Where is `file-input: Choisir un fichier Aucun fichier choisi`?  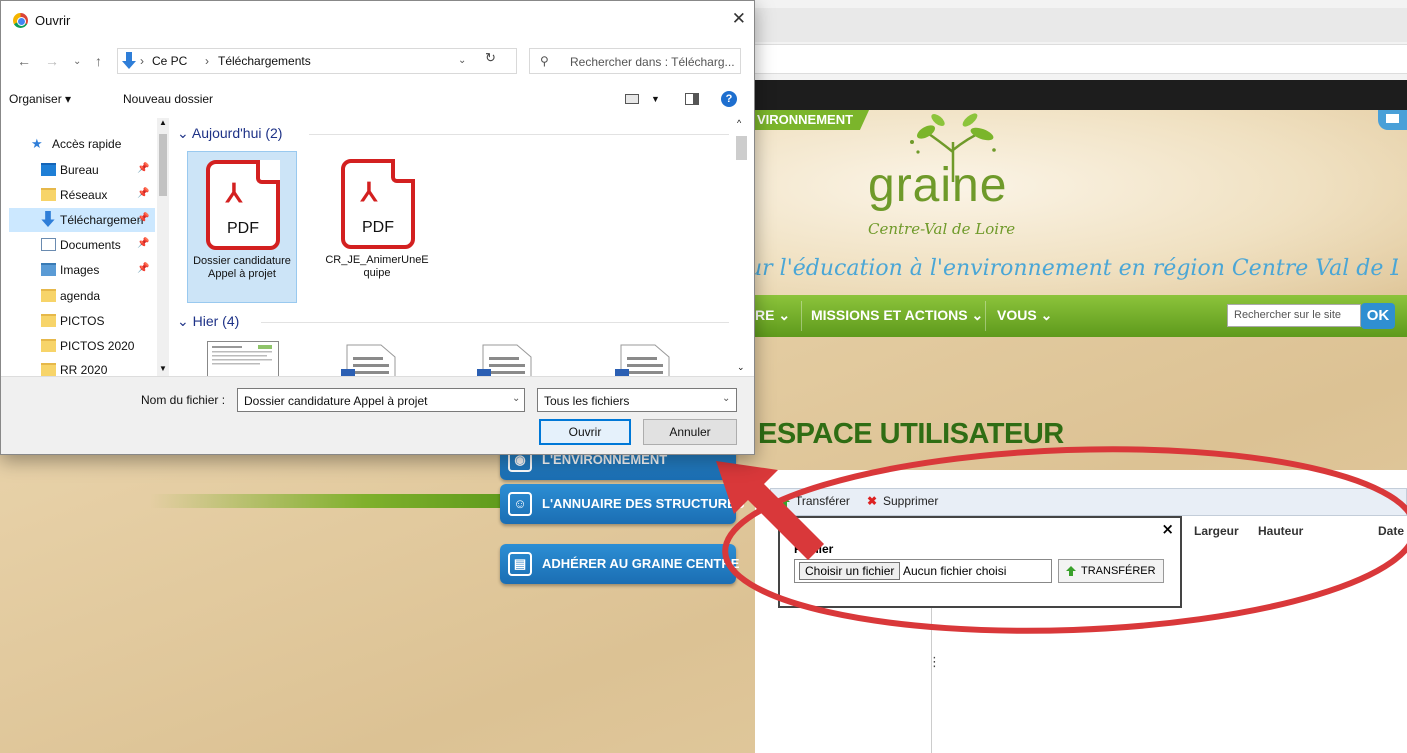
file-input: Choisir un fichier Aucun fichier choisi is located at coordinates (923, 571).